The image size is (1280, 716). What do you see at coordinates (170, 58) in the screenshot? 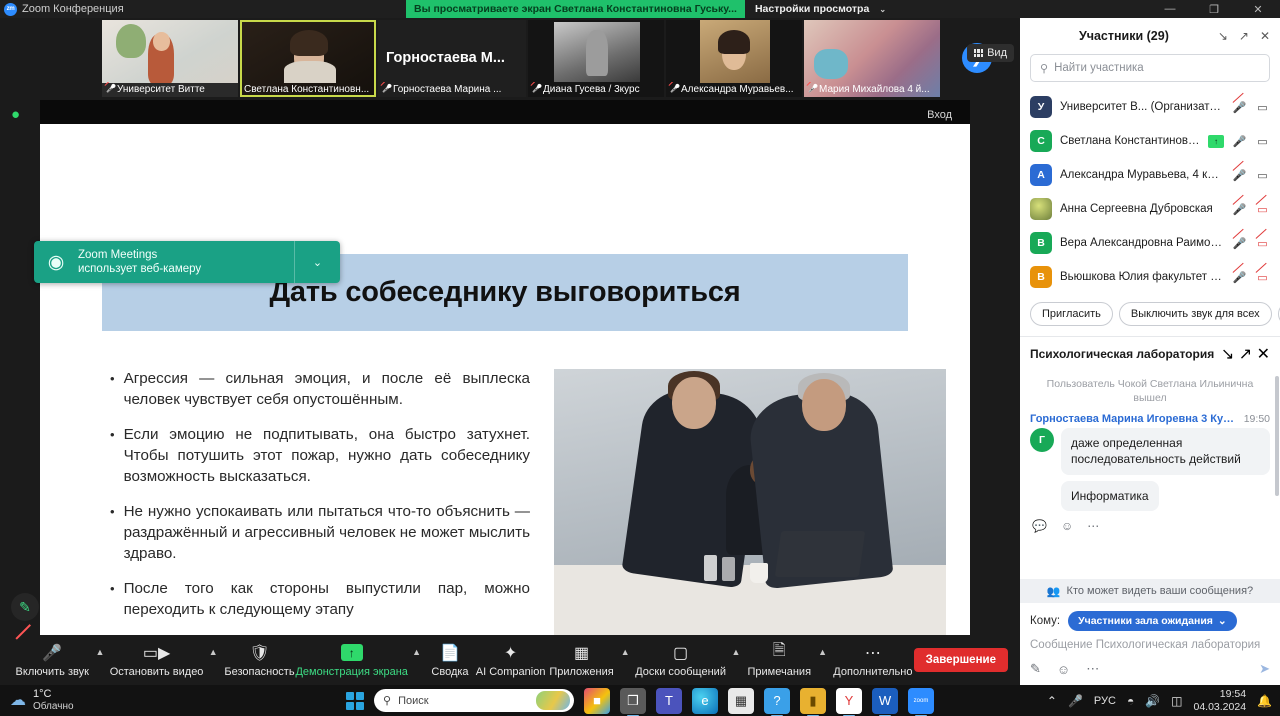
I see `video-thumbnail: Университет Витте` at bounding box center [170, 58].